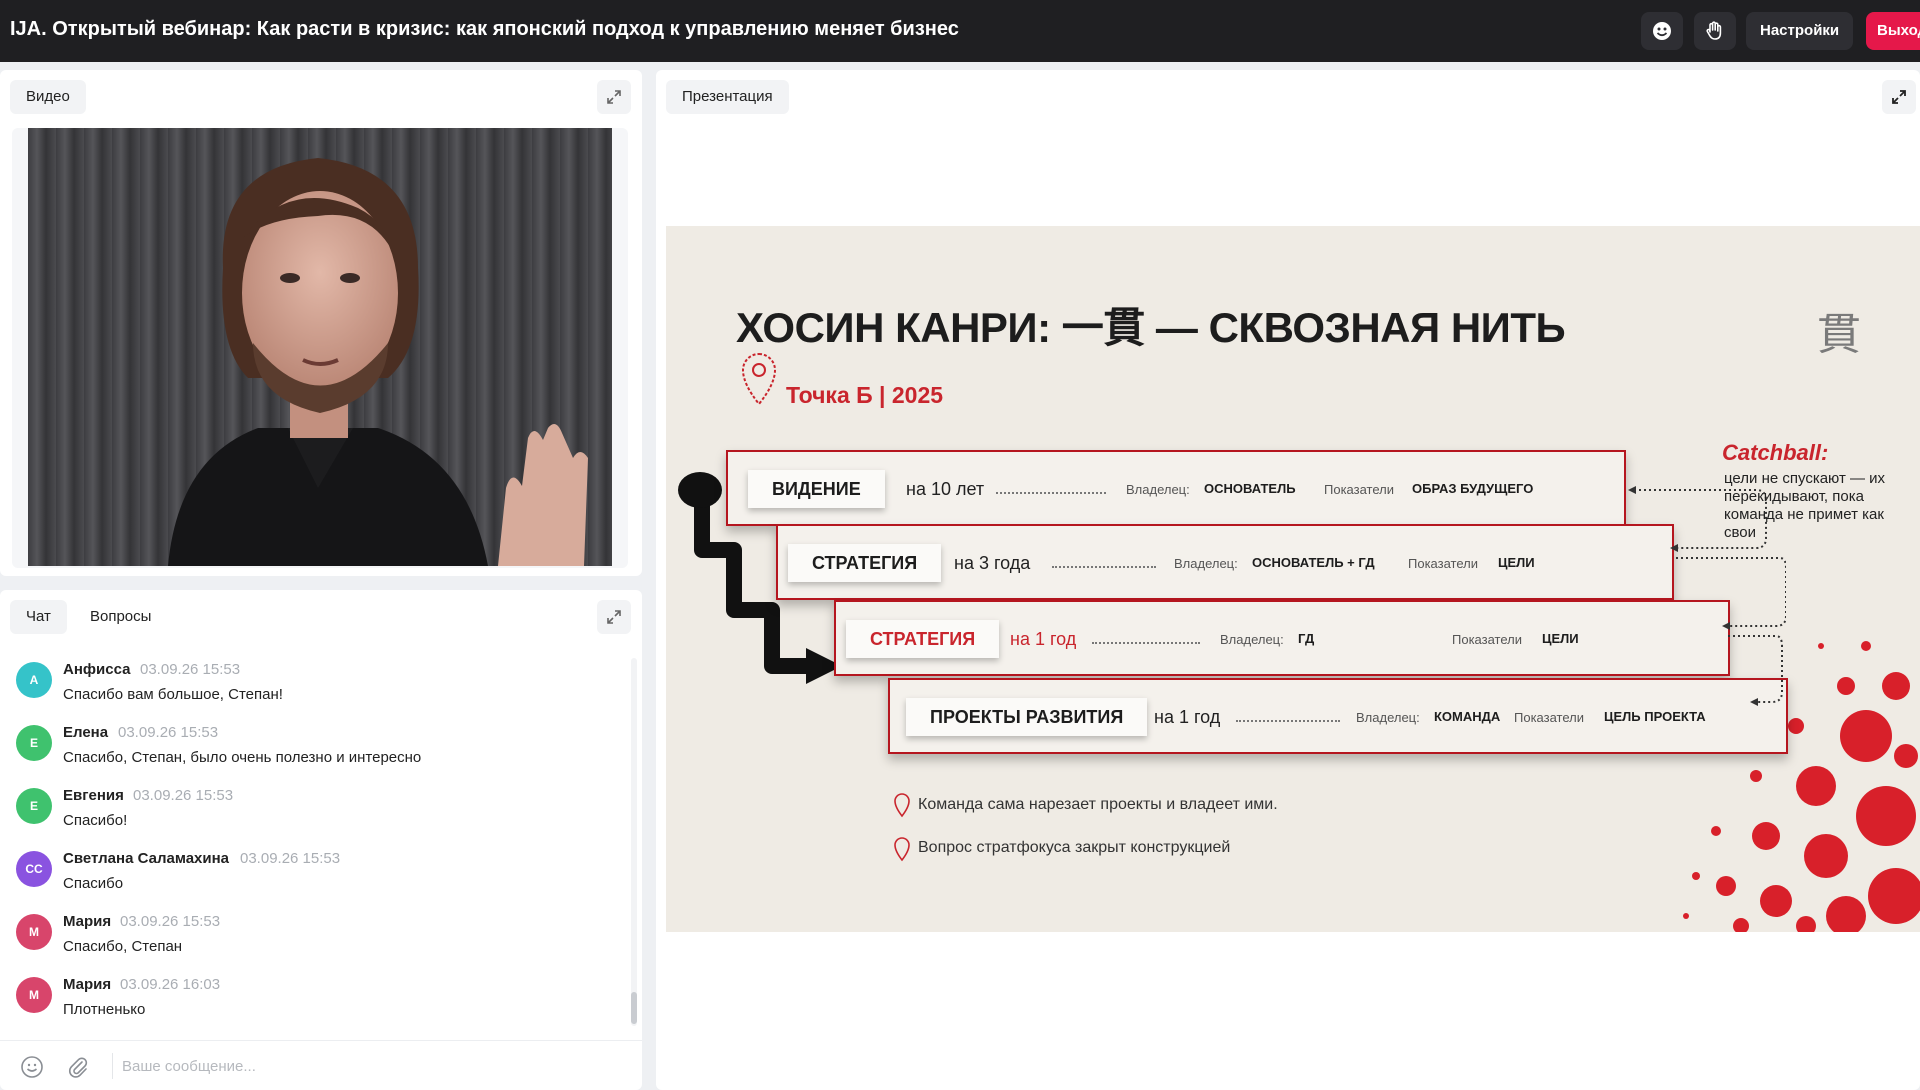 Image resolution: width=1920 pixels, height=1090 pixels. What do you see at coordinates (38, 617) in the screenshot?
I see `tab-chat: Чат` at bounding box center [38, 617].